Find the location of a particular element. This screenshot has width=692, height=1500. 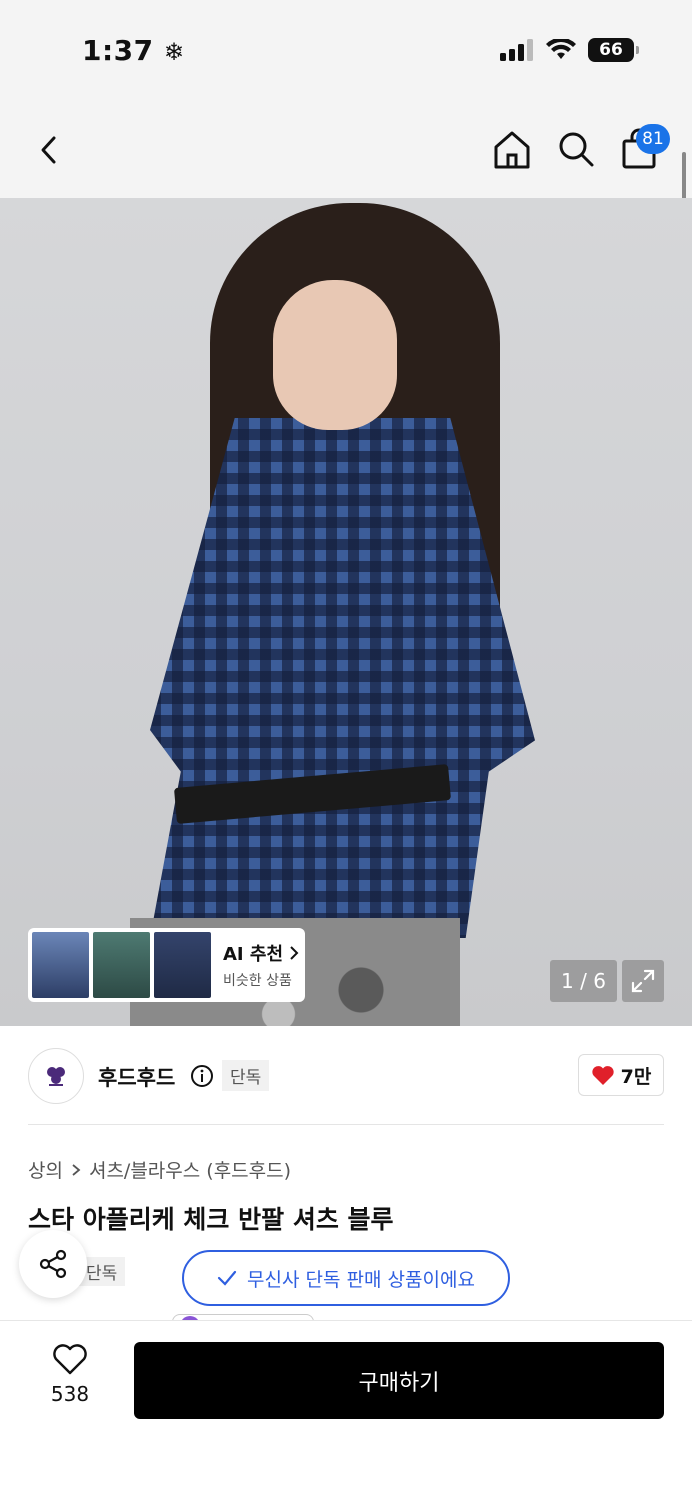

image-counter-text: 1 / 6 is located at coordinates (583, 981).